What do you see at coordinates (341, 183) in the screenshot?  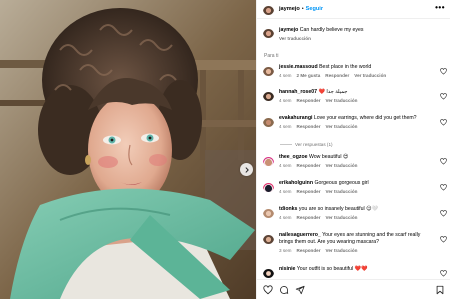 I see `comment-text: Gorgeous gorgeous girl` at bounding box center [341, 183].